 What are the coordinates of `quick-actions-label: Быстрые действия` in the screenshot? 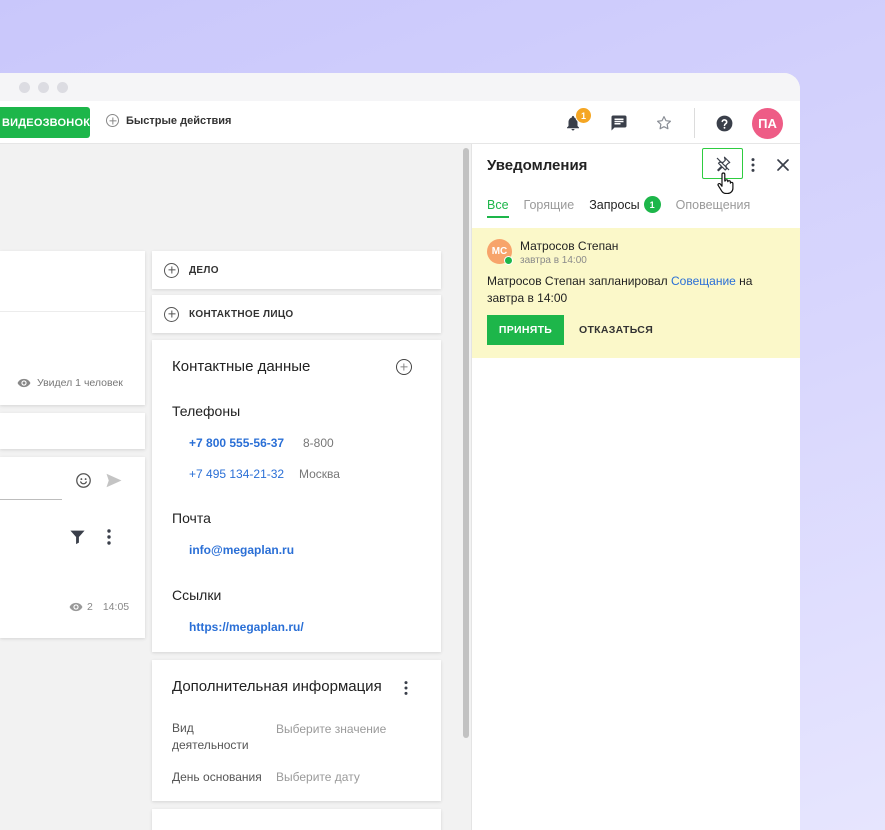 It's located at (179, 120).